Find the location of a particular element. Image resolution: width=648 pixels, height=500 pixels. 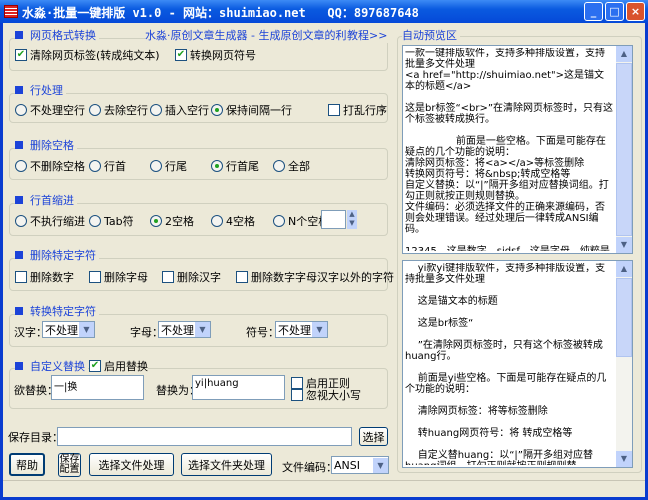

ignore-case-checkbox: 忽视大小写 is located at coordinates (326, 395).